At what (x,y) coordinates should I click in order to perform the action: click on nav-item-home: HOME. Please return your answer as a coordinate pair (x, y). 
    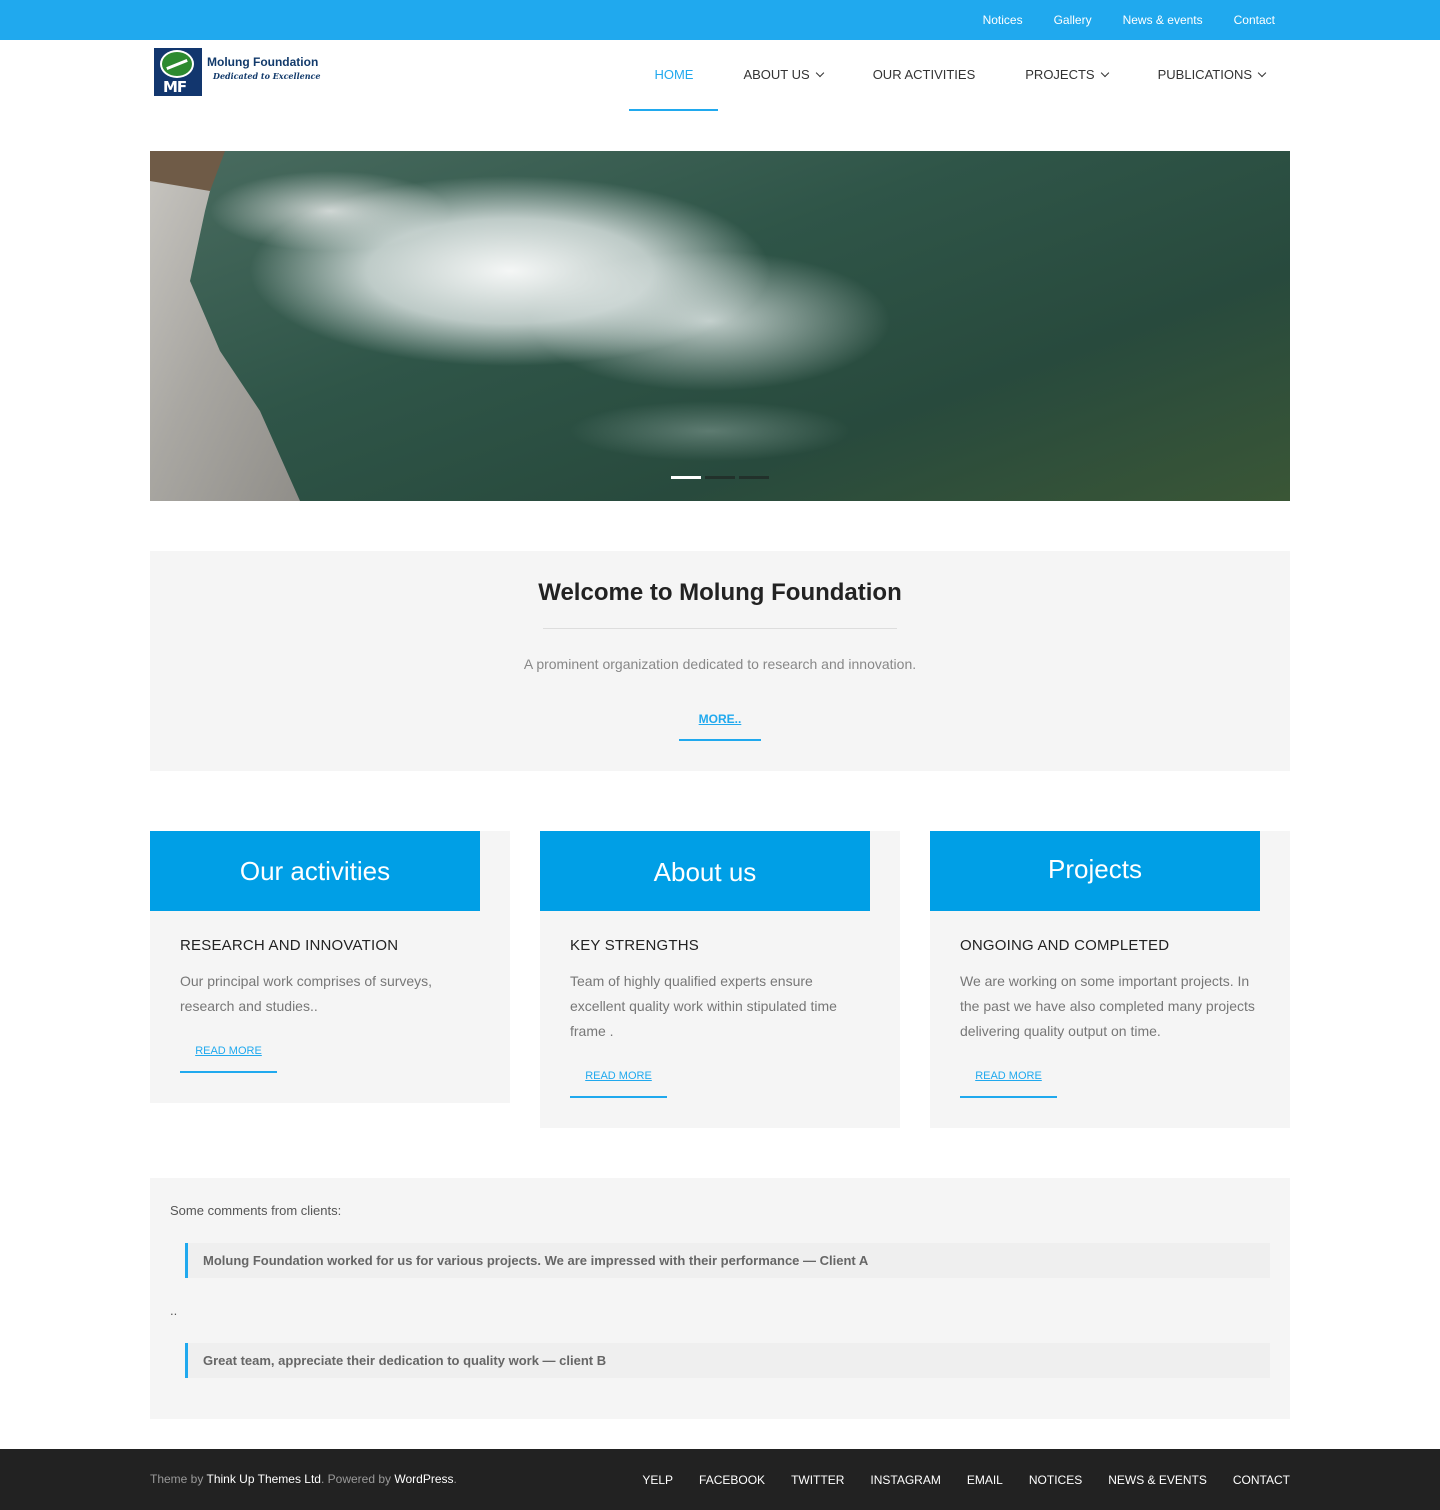
    Looking at the image, I should click on (674, 75).